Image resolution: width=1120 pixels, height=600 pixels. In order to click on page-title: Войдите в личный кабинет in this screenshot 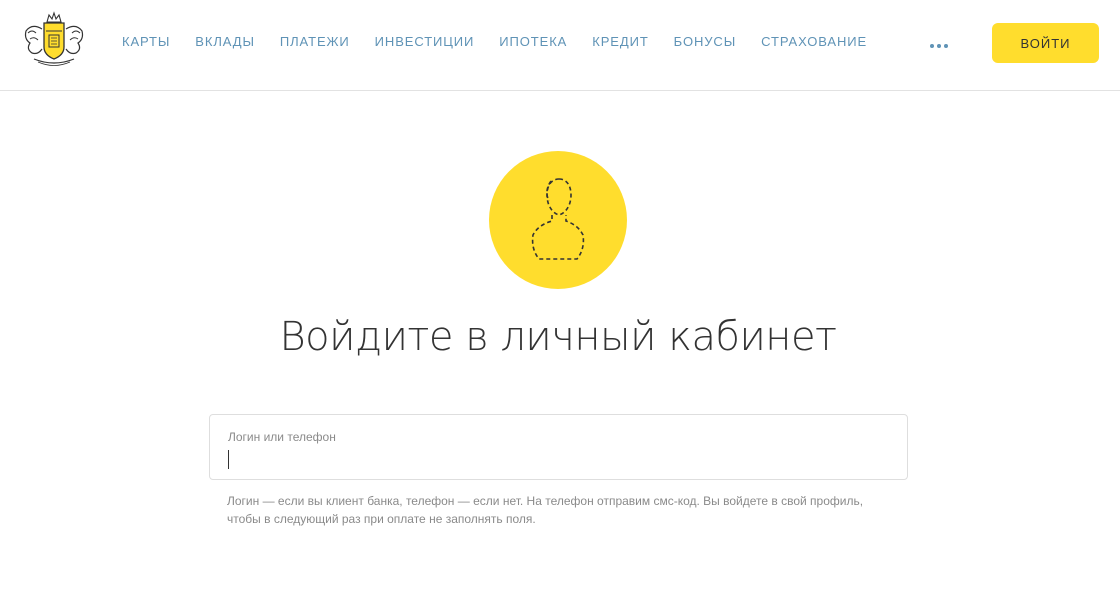, I will do `click(558, 337)`.